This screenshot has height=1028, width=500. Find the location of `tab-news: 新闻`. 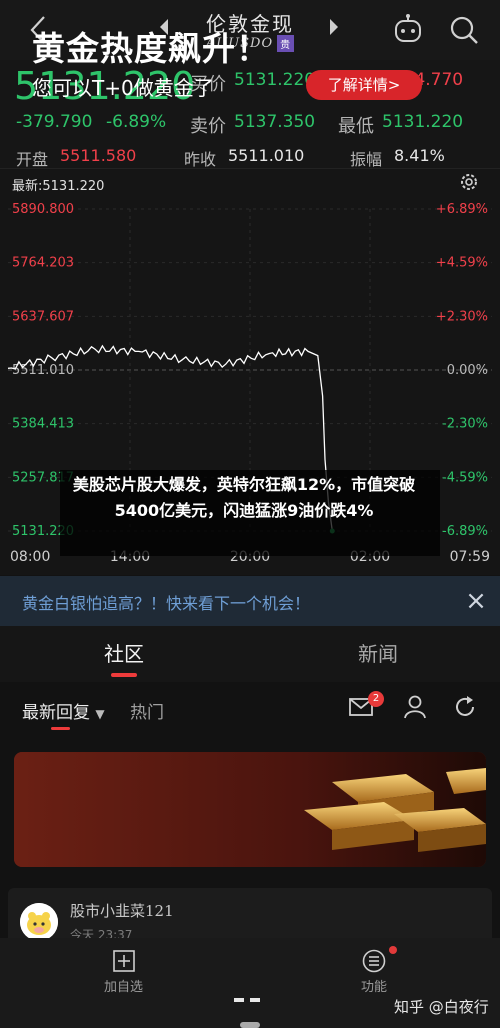

tab-news: 新闻 is located at coordinates (378, 652).